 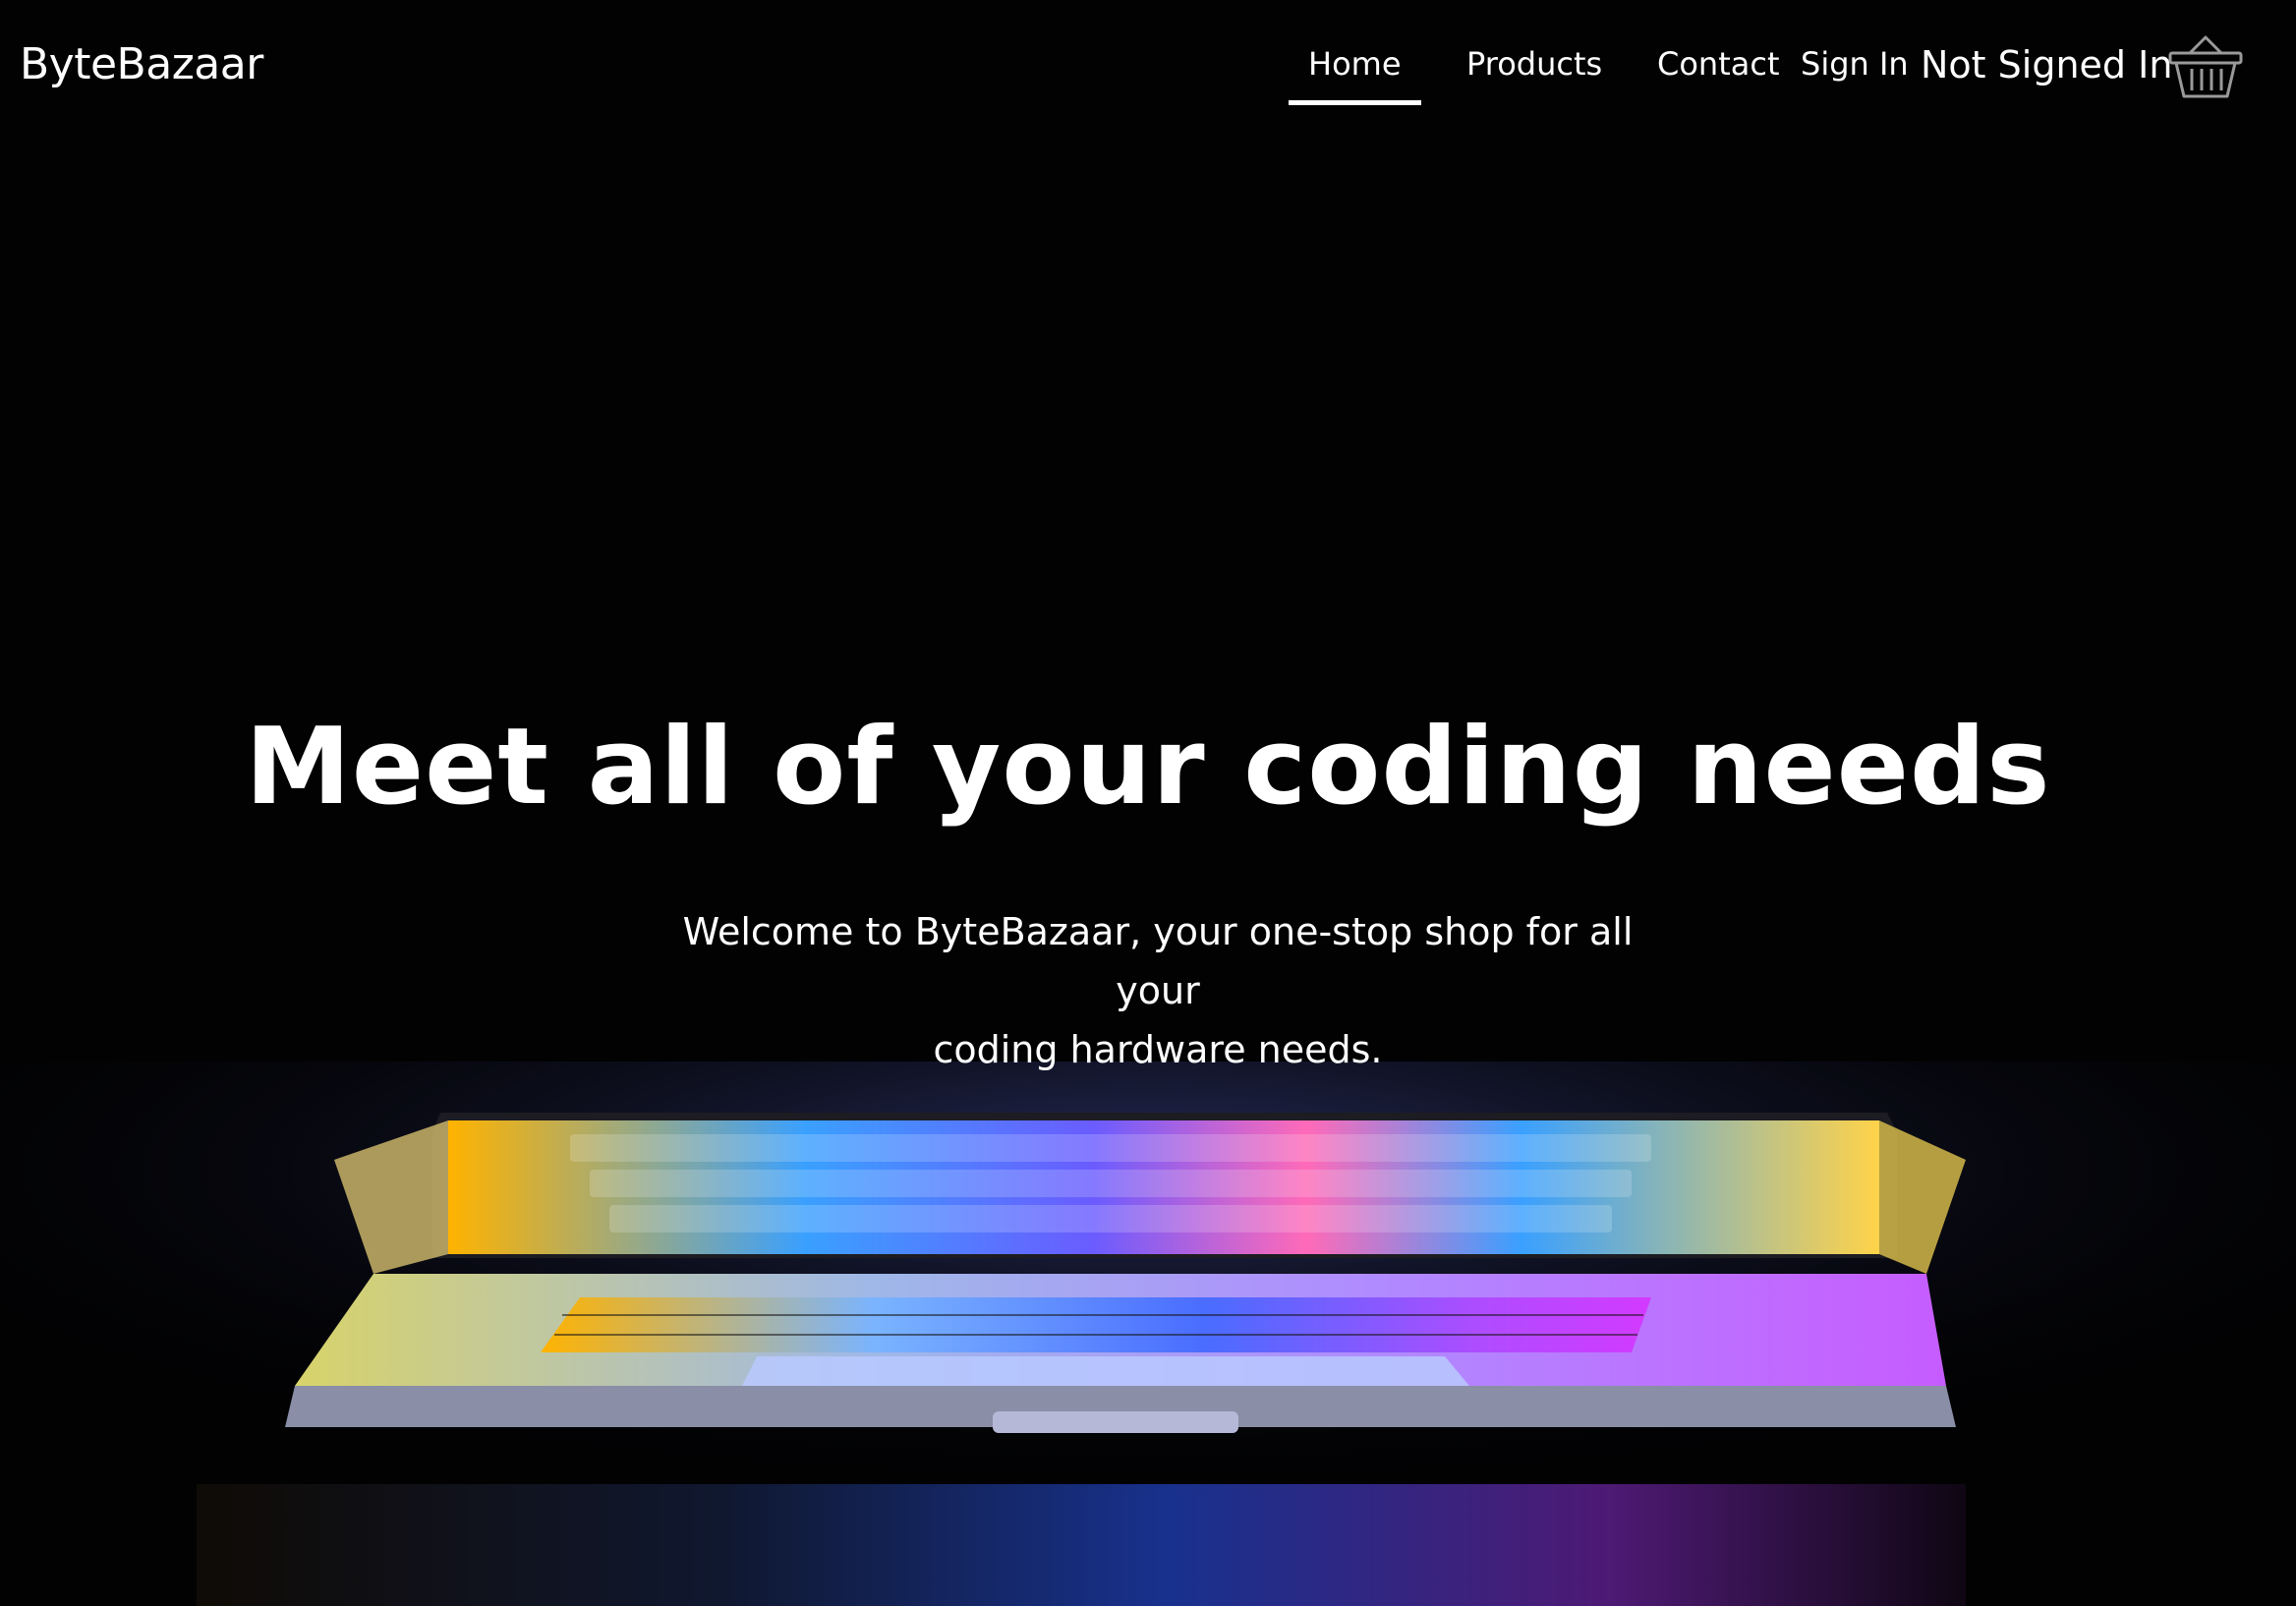 I want to click on nav-contact: Contact, so click(x=1719, y=64).